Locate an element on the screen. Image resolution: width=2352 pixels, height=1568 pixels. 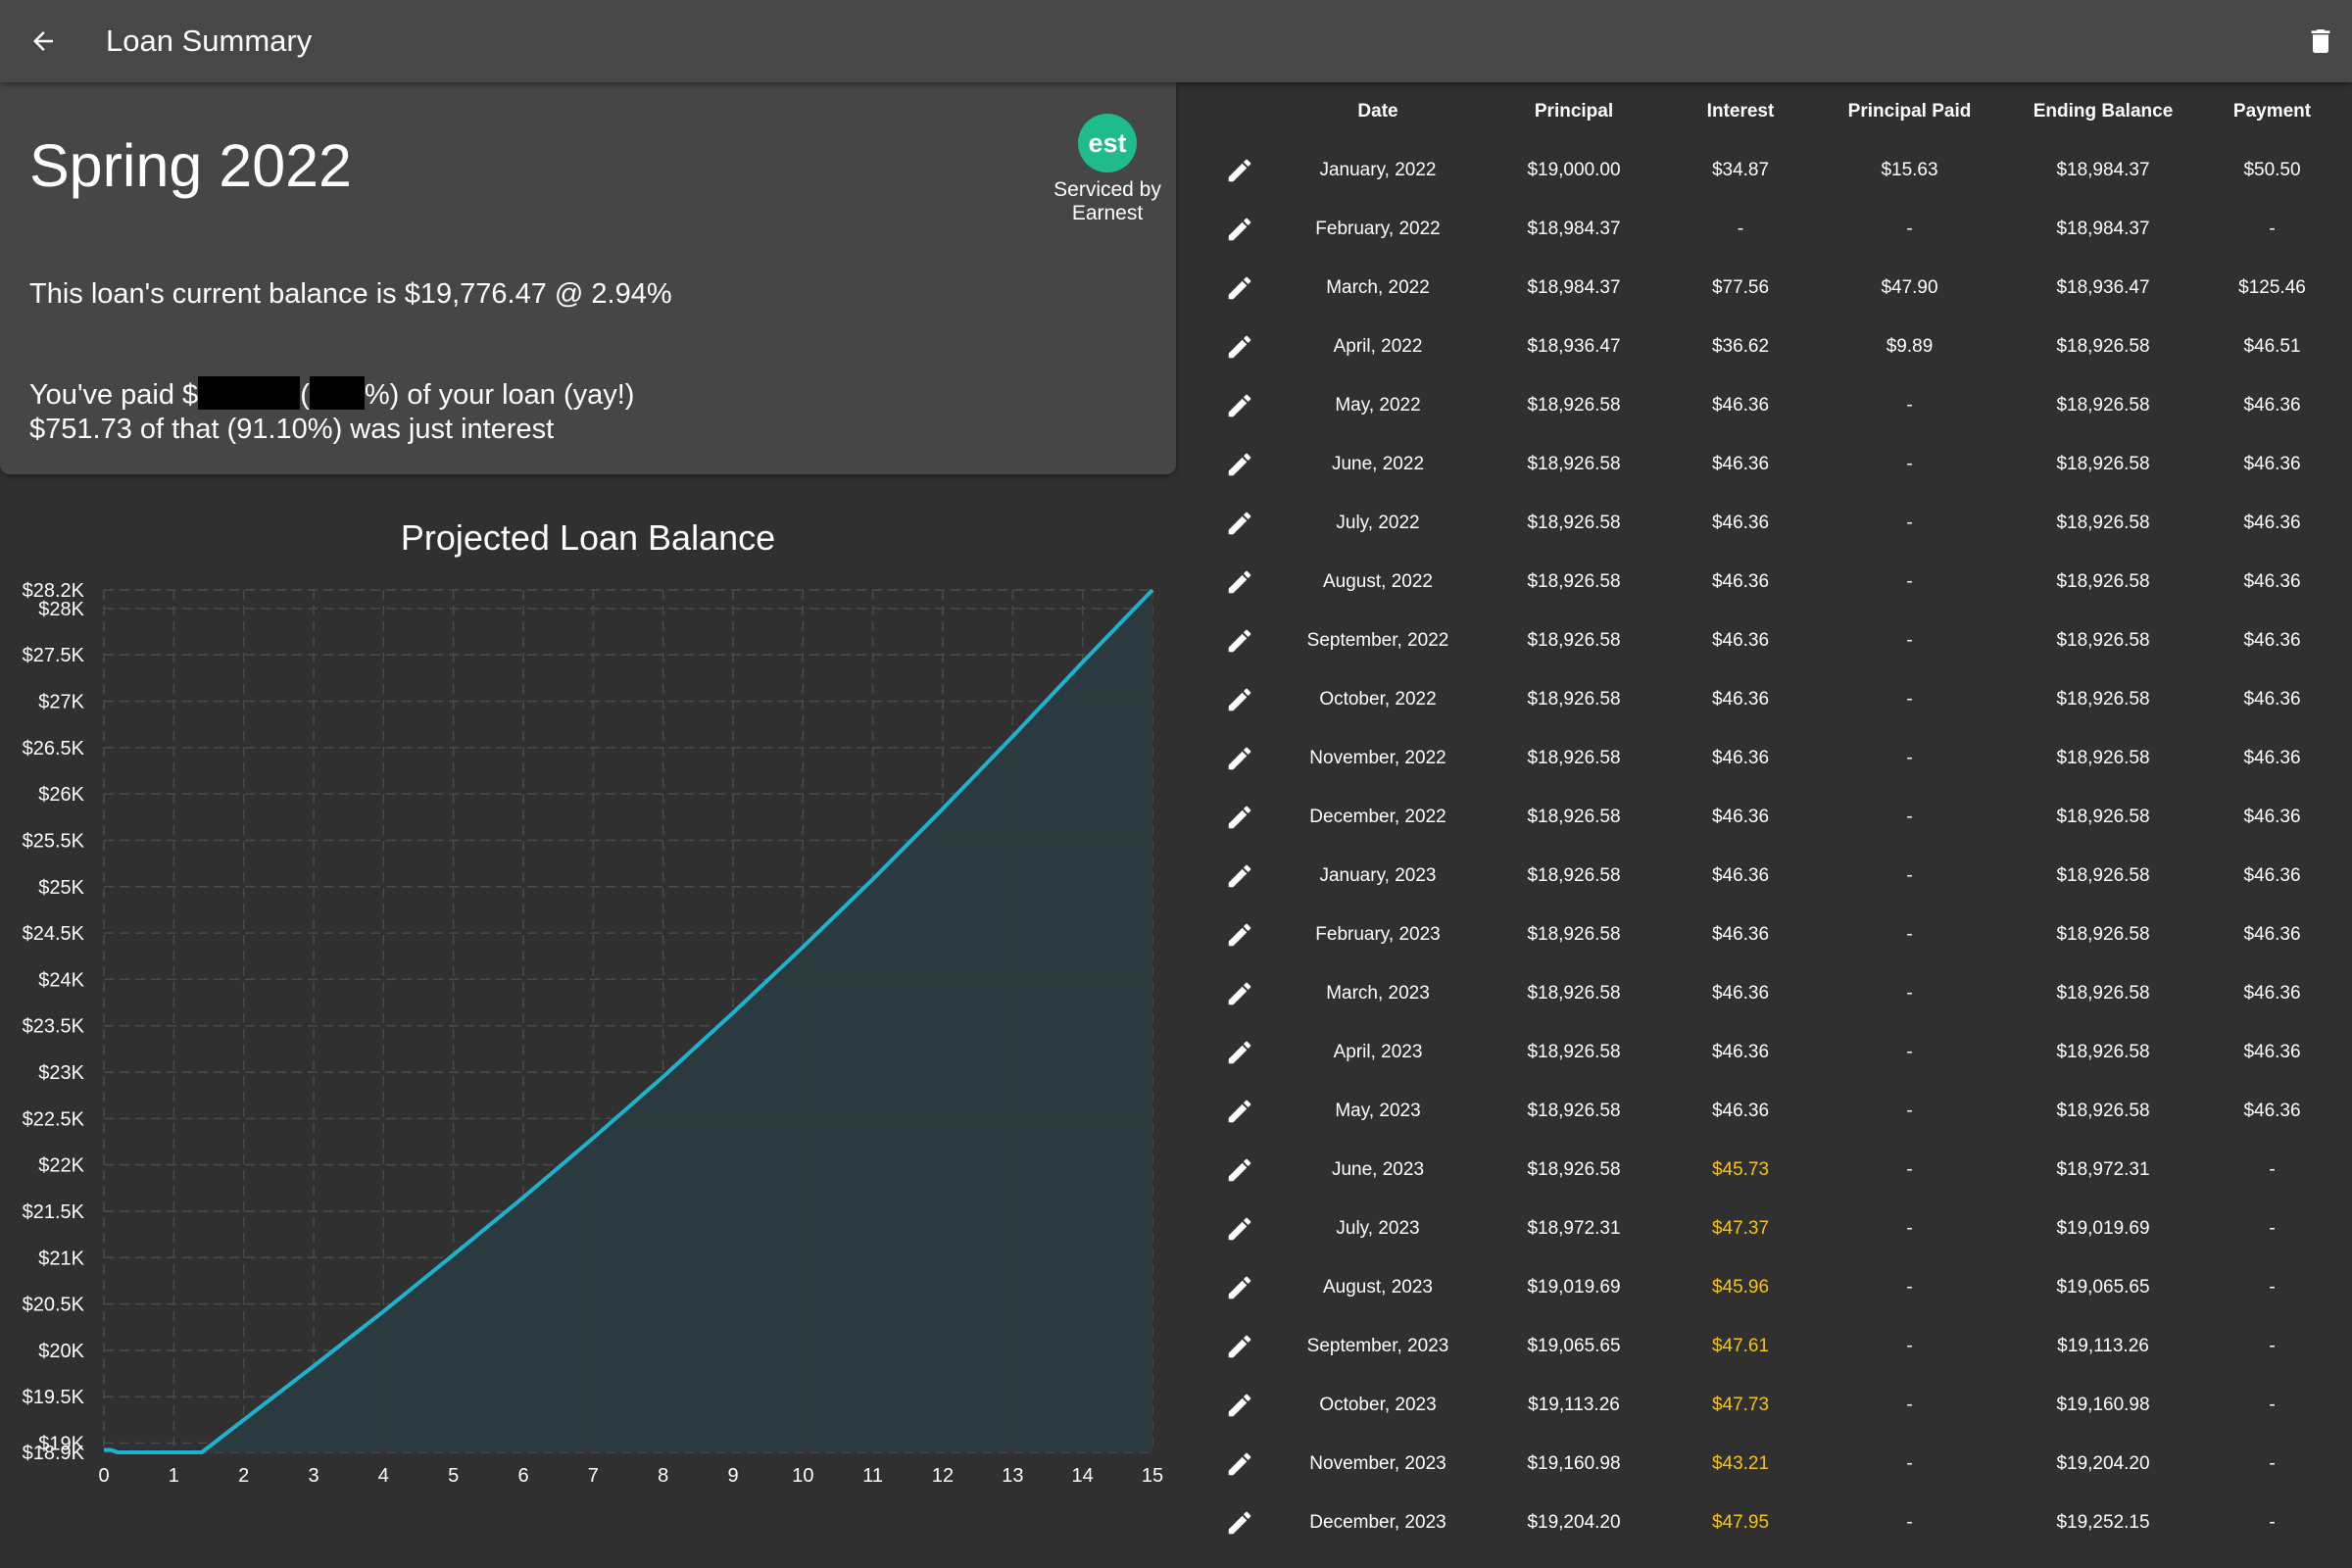
row-date: August, 2022 is located at coordinates (1378, 581).